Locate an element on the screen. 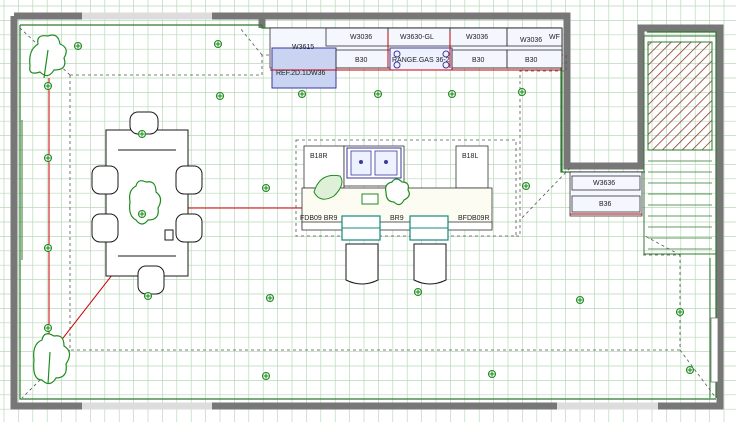  refrigerator-label: REF.2D.1DW36 is located at coordinates (301, 73).